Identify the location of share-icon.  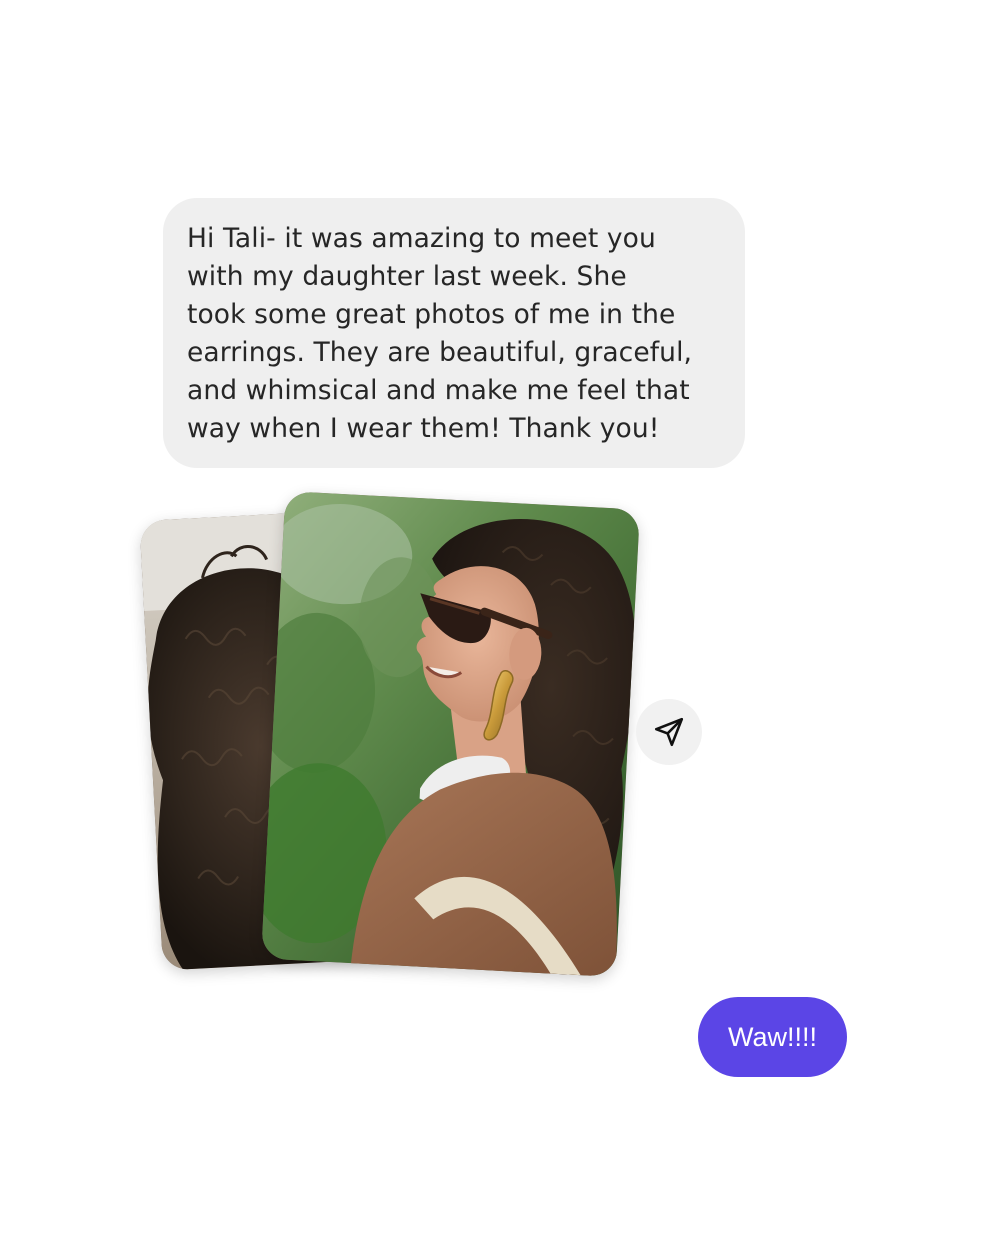
(669, 732).